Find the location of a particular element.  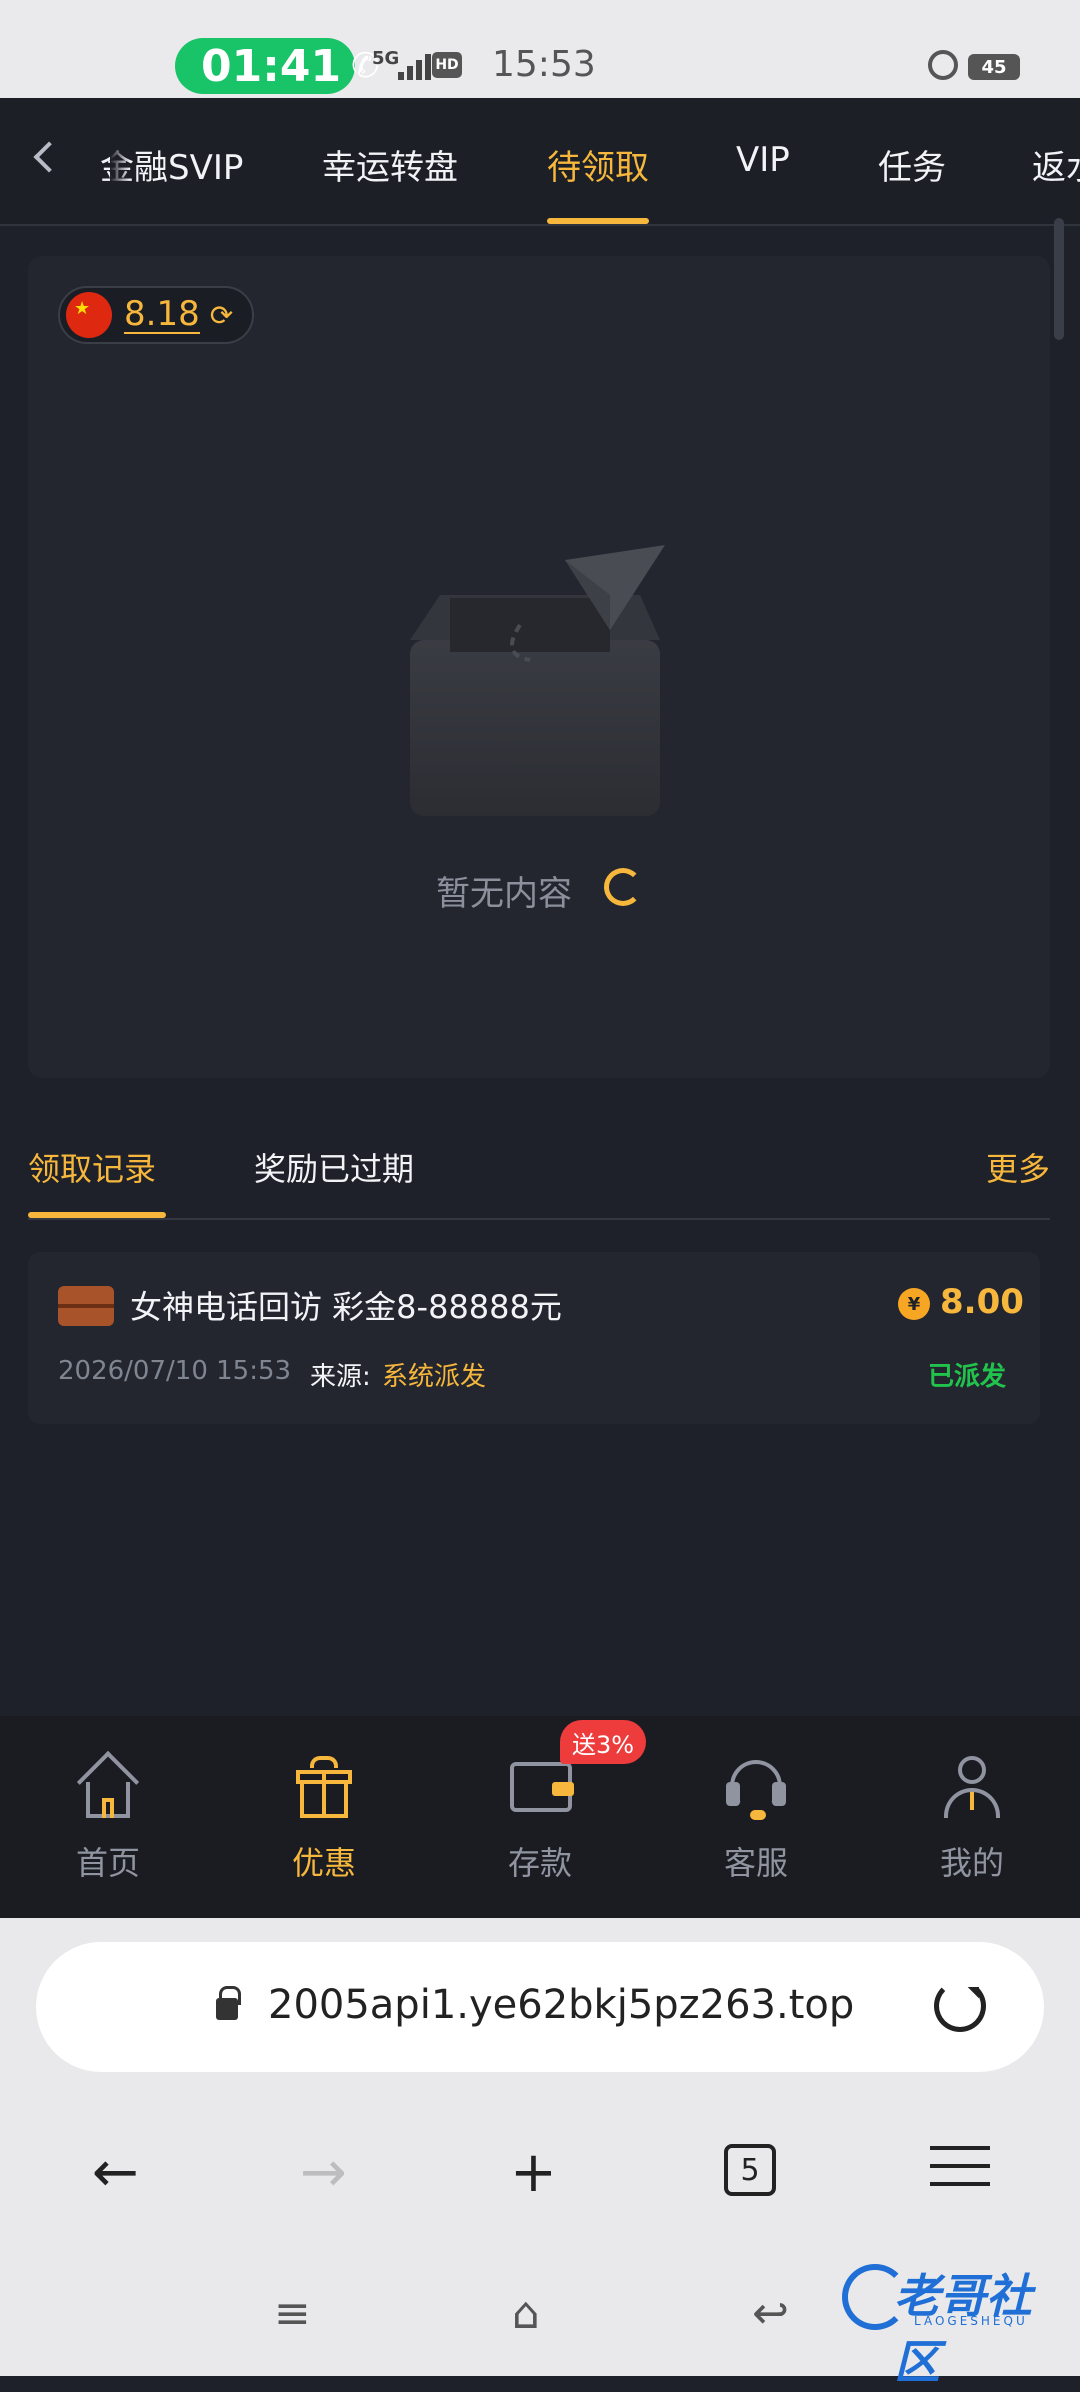

more-link: 更多 is located at coordinates (1018, 1167).